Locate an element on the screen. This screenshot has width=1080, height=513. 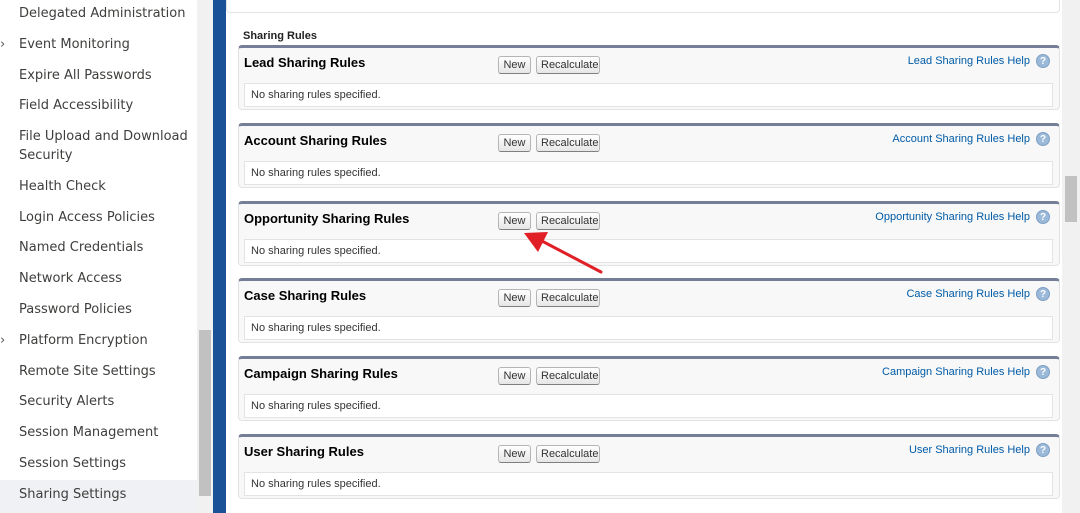
help-area: User Sharing Rules Help ? is located at coordinates (979, 450).